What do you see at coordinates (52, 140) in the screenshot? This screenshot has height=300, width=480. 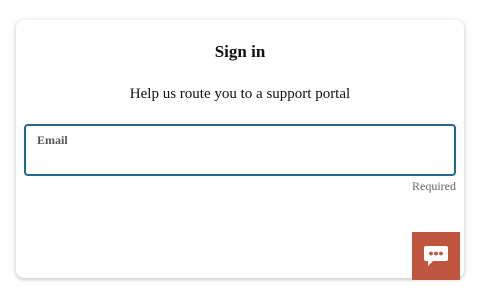 I see `email-label: Email` at bounding box center [52, 140].